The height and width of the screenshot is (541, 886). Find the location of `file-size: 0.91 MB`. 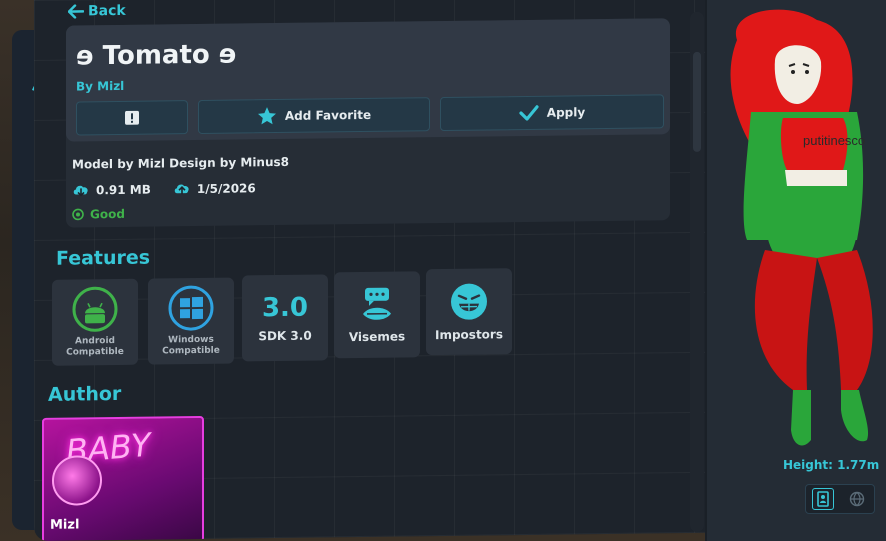

file-size: 0.91 MB is located at coordinates (123, 190).